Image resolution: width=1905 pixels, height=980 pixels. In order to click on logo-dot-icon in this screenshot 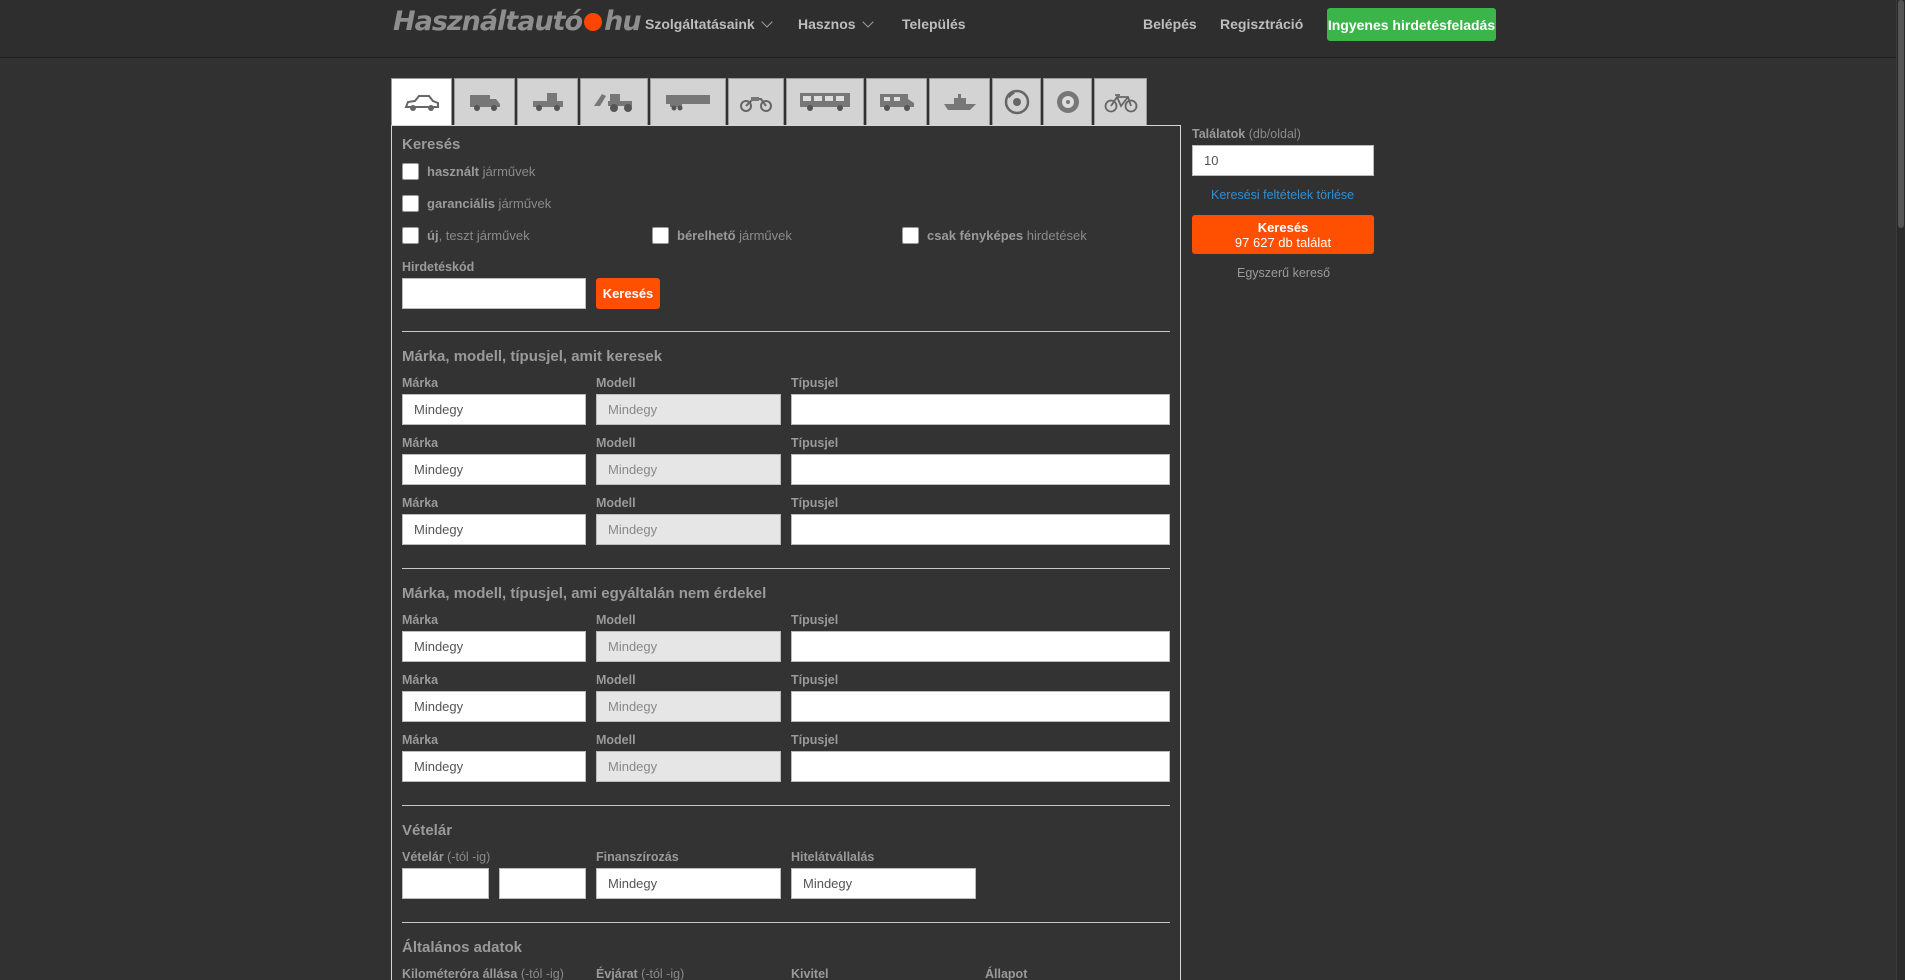, I will do `click(593, 21)`.